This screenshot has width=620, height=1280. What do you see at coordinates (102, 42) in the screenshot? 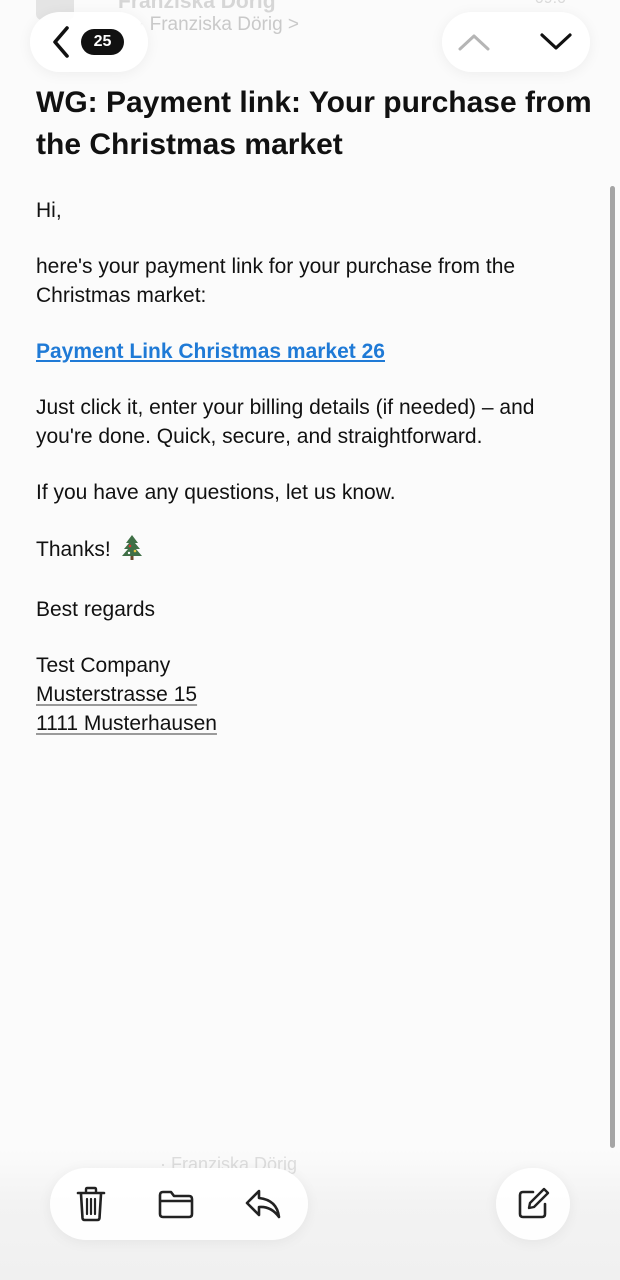
I see `unread-count-badge: 25` at bounding box center [102, 42].